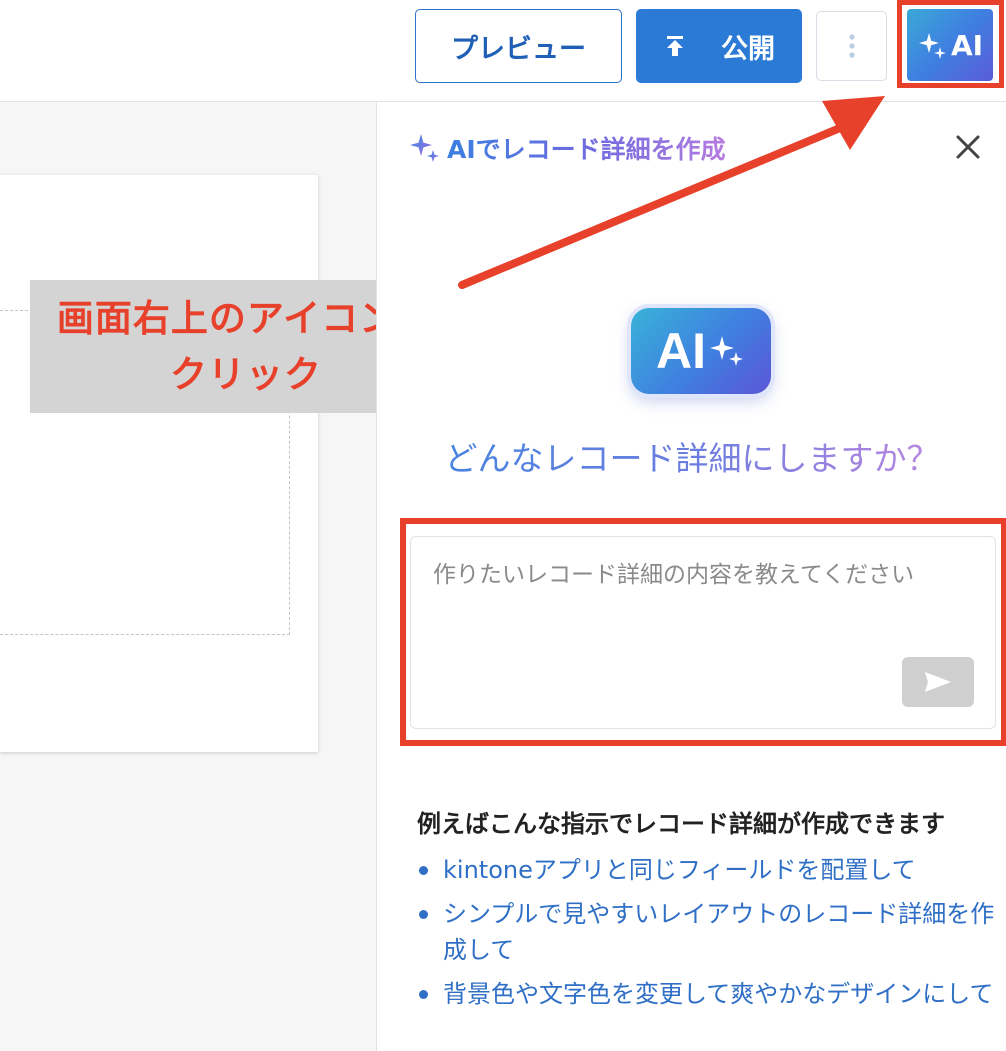 This screenshot has width=1006, height=1051. Describe the element at coordinates (518, 46) in the screenshot. I see `preview-button: プレビュー` at that location.